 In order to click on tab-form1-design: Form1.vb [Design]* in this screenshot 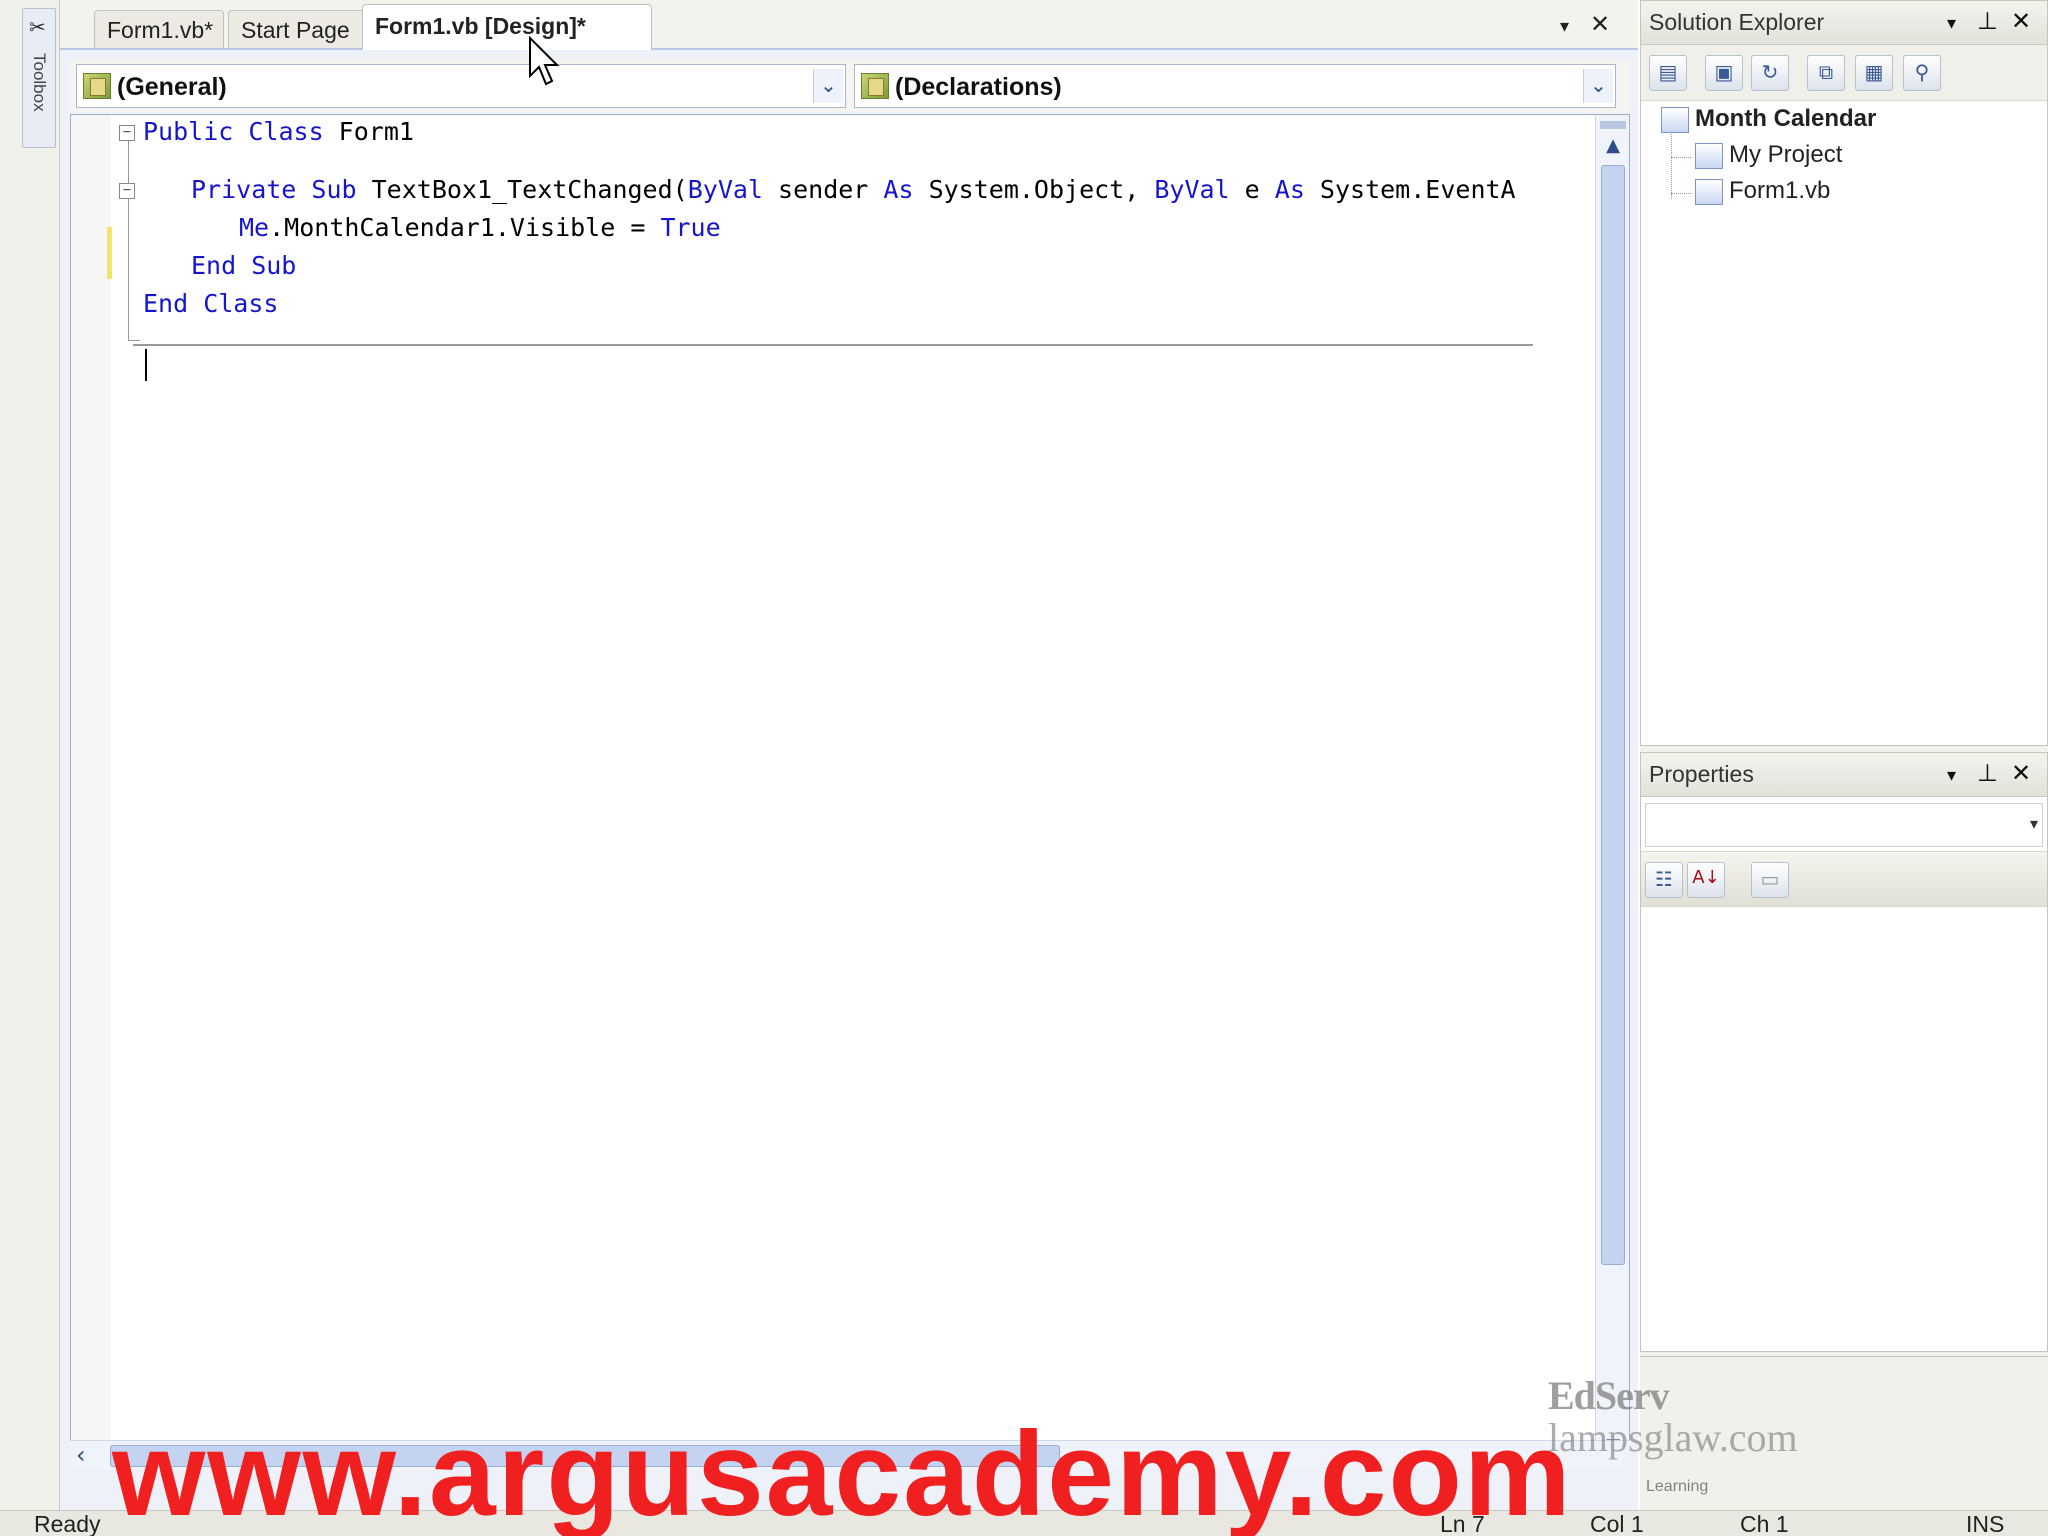, I will do `click(507, 27)`.